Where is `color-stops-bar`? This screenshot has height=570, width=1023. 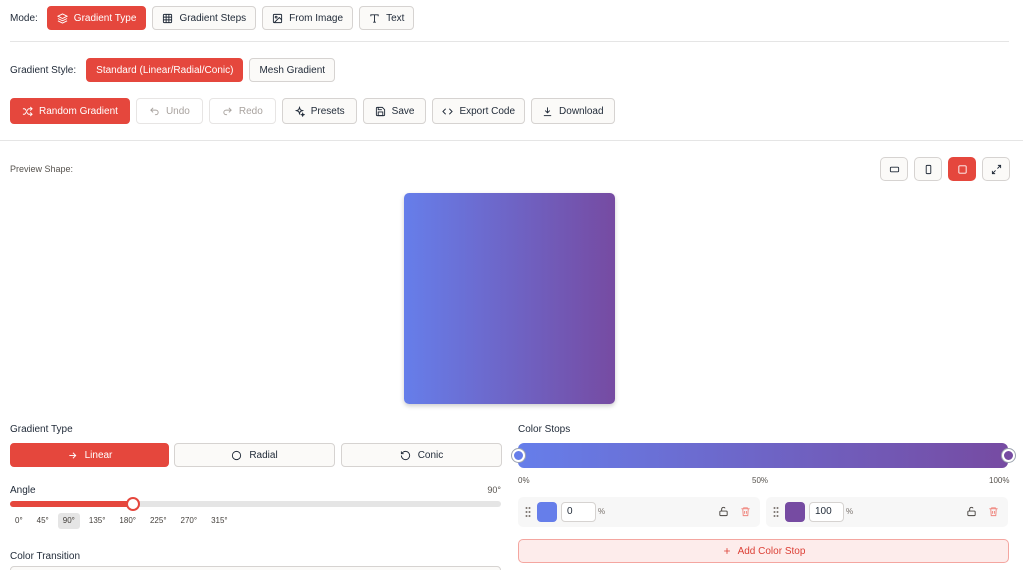
color-stops-bar is located at coordinates (763, 455).